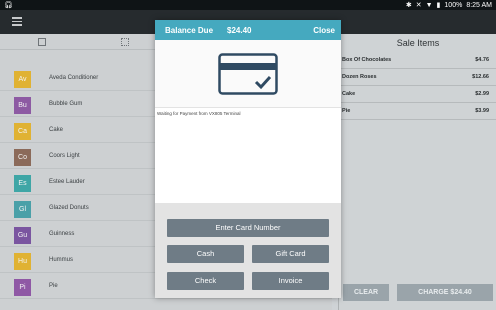 The image size is (496, 310). I want to click on product-name: Bubble Gum, so click(66, 104).